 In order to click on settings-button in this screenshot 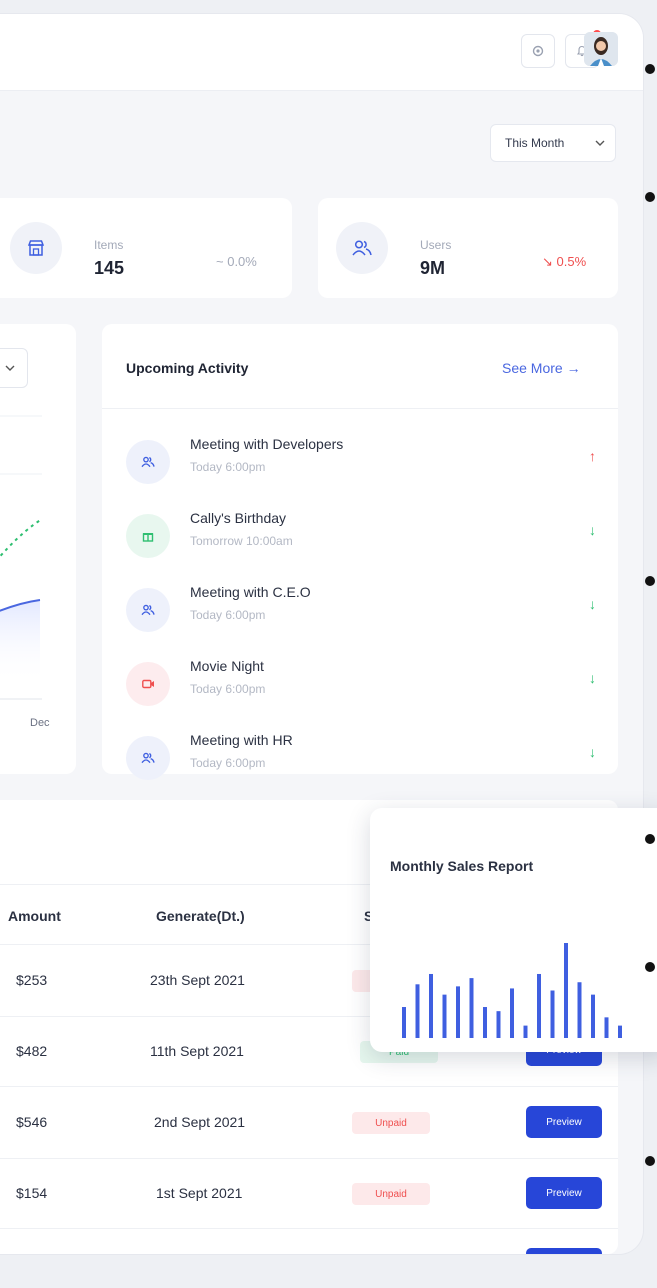, I will do `click(538, 51)`.